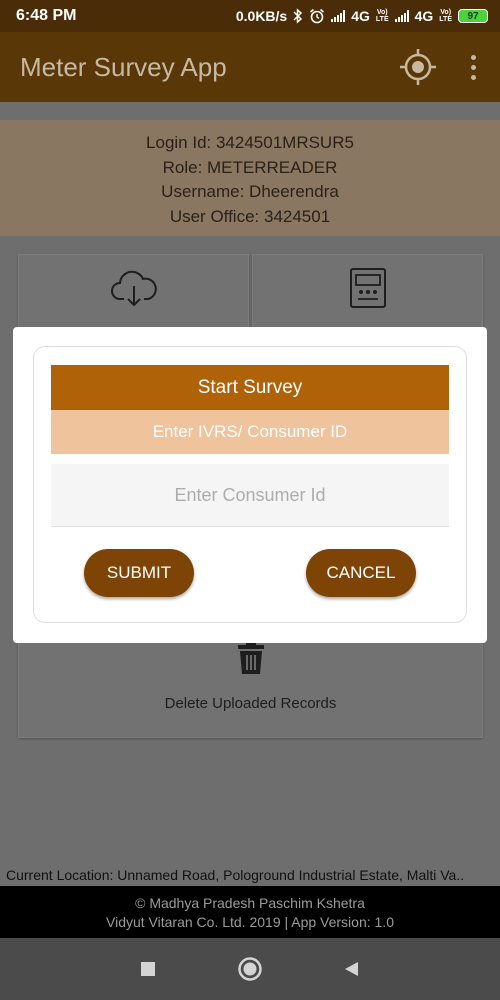 This screenshot has height=1000, width=500. I want to click on status-icons: 0.0KB/s 4G Vo) LTE 4G Vo) LTE 97, so click(362, 16).